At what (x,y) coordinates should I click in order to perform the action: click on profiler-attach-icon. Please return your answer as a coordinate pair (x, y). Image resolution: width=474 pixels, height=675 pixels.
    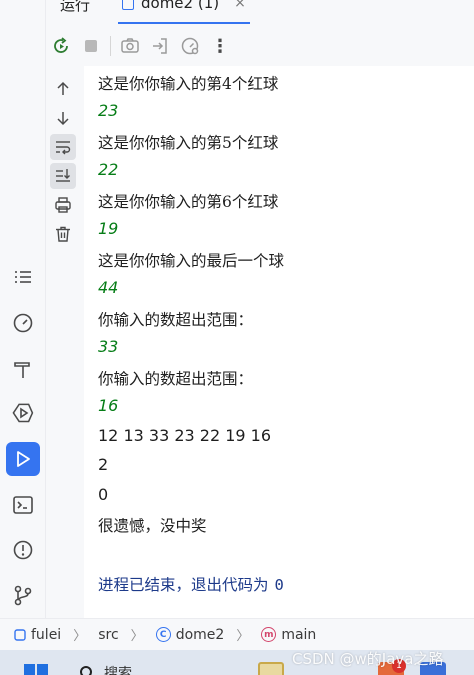
    Looking at the image, I should click on (190, 46).